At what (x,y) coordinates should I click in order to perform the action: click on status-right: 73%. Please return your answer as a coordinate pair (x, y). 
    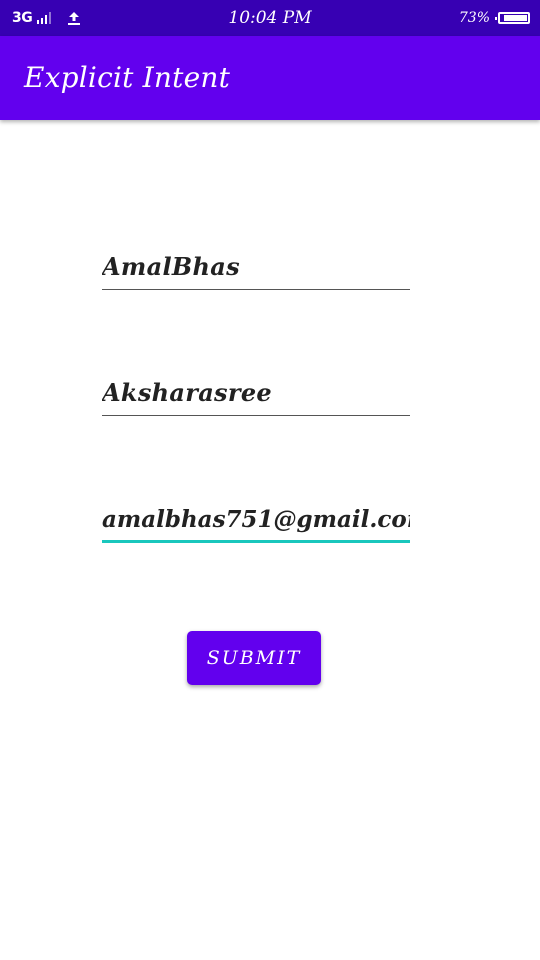
    Looking at the image, I should click on (494, 18).